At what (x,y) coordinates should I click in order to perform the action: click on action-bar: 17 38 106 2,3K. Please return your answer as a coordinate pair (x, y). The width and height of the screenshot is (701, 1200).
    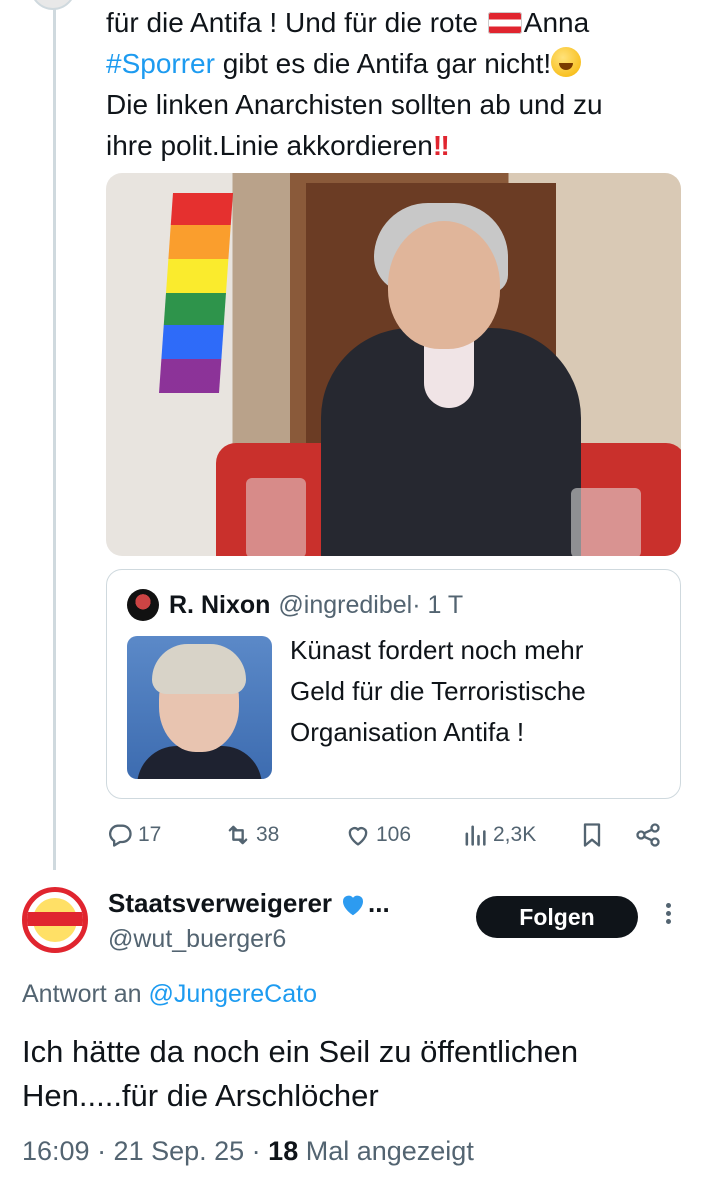
    Looking at the image, I should click on (393, 835).